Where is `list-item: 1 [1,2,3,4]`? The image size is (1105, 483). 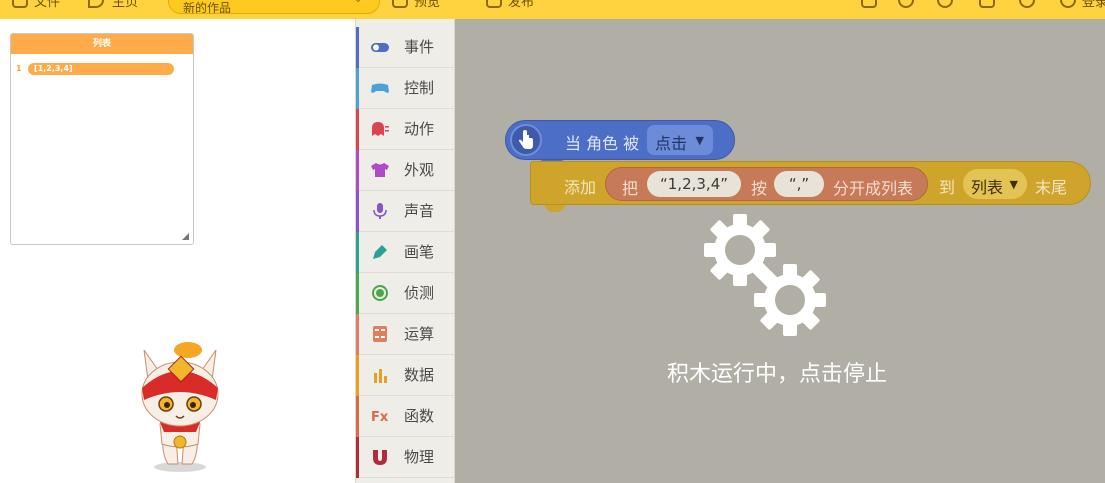
list-item: 1 [1,2,3,4] is located at coordinates (101, 69).